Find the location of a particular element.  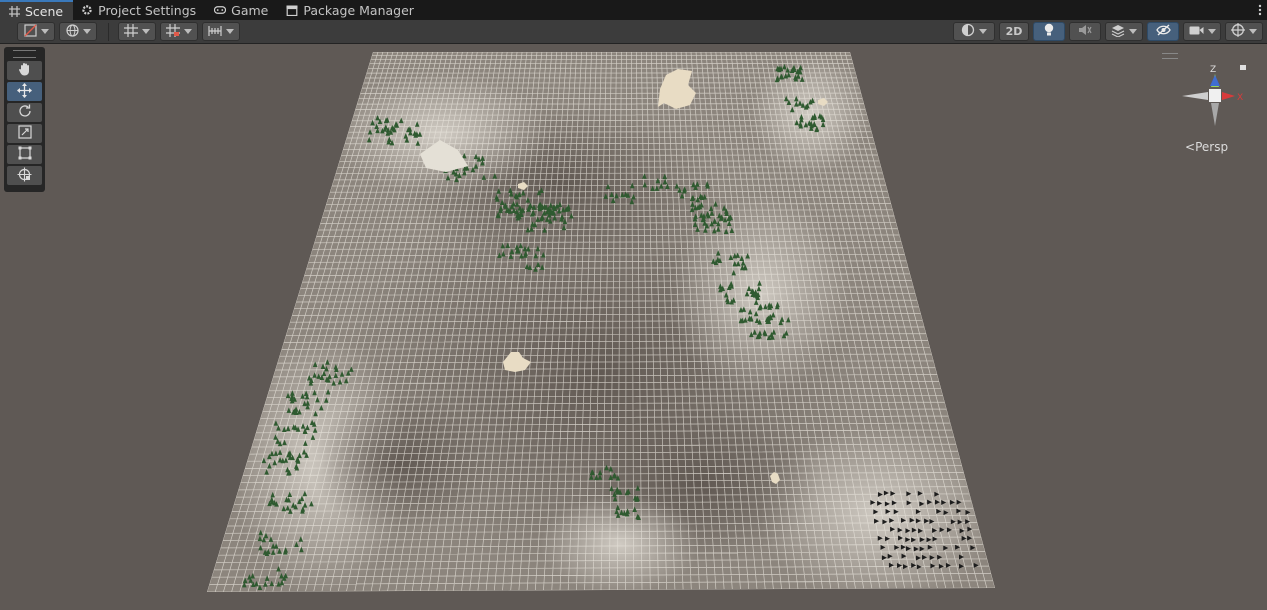

draw-mode-dropdown is located at coordinates (36, 31).